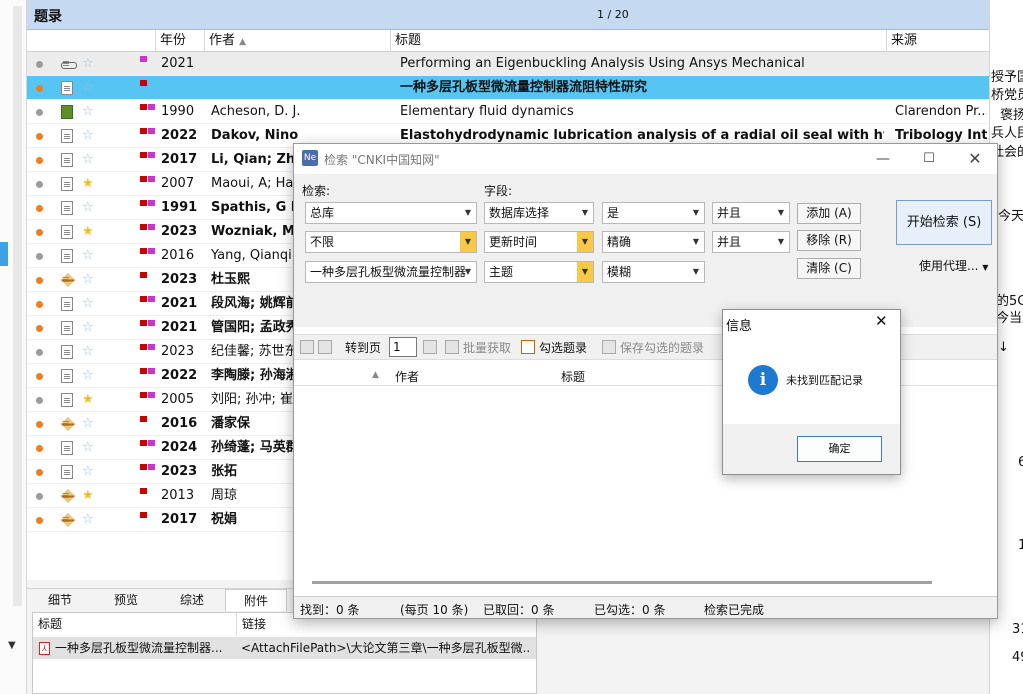 The width and height of the screenshot is (1023, 694). What do you see at coordinates (1011, 115) in the screenshot?
I see `right-text-3: 褒扬` at bounding box center [1011, 115].